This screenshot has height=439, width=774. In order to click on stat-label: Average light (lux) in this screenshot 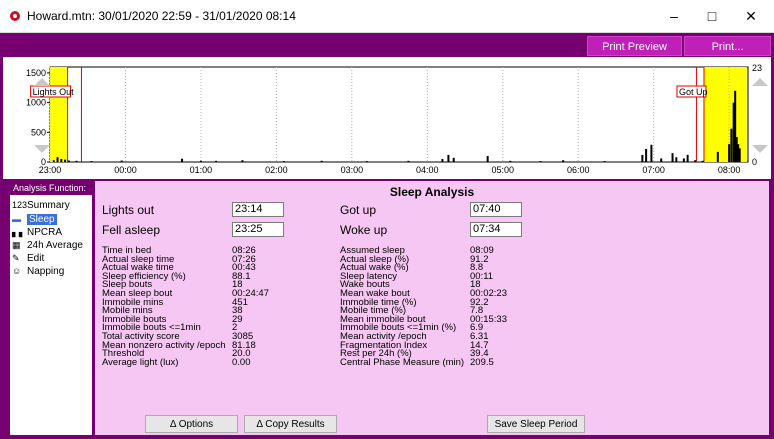, I will do `click(140, 362)`.